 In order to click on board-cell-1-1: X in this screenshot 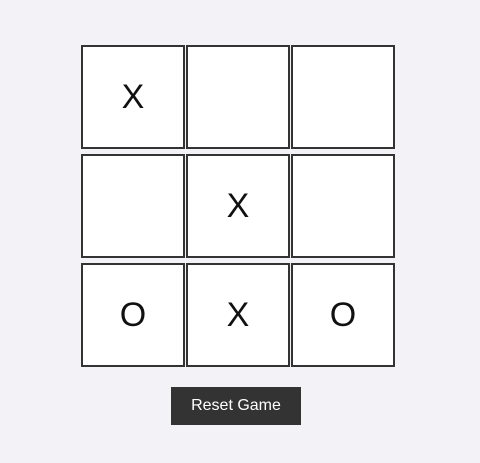, I will do `click(133, 97)`.